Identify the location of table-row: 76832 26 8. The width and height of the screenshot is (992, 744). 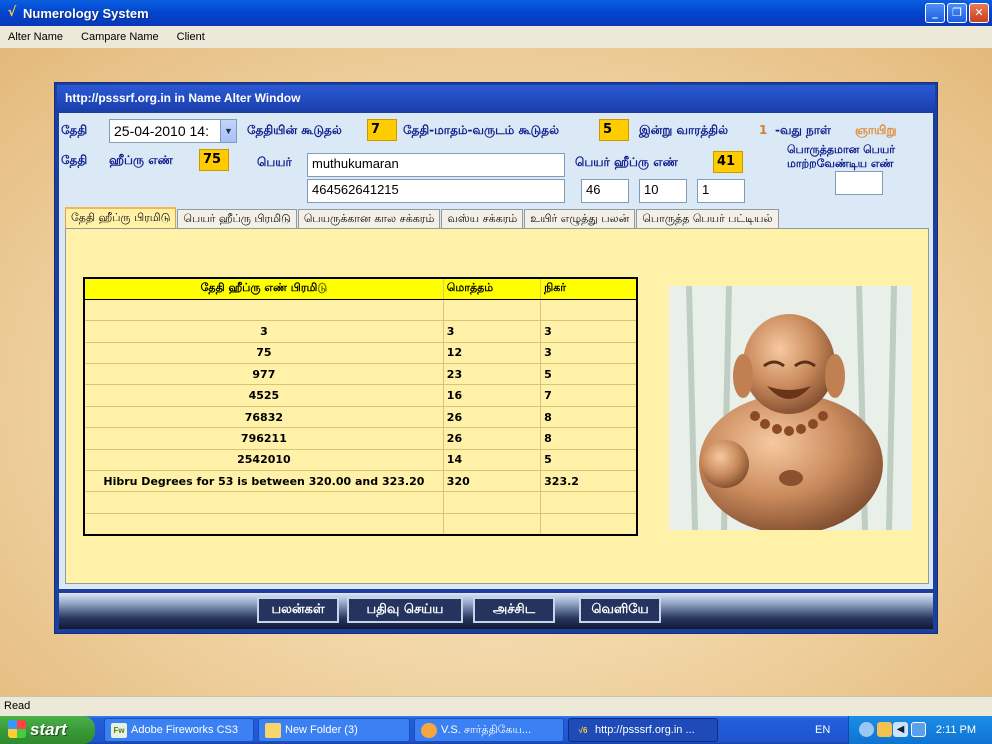
(360, 417).